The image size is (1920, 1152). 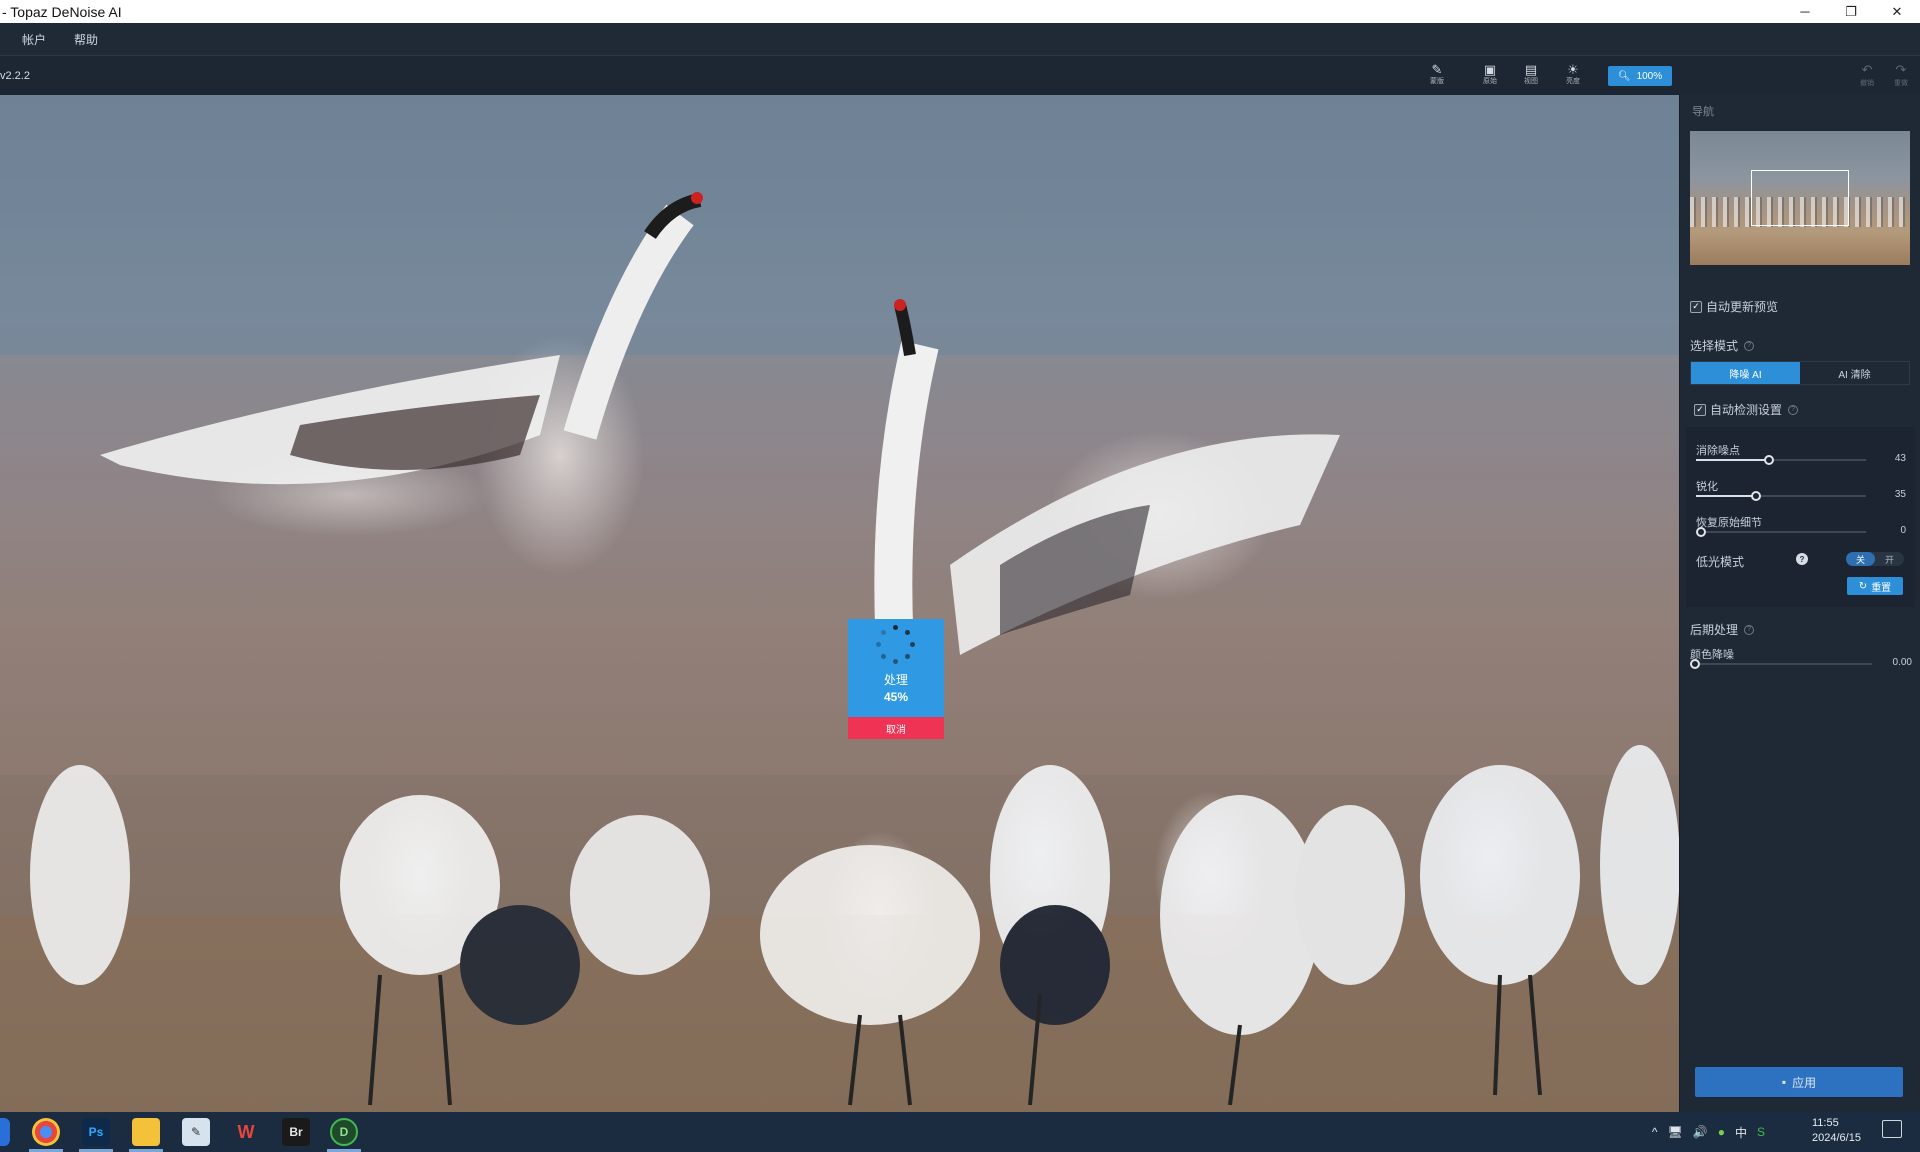 I want to click on undo-label: 撤销, so click(x=1867, y=83).